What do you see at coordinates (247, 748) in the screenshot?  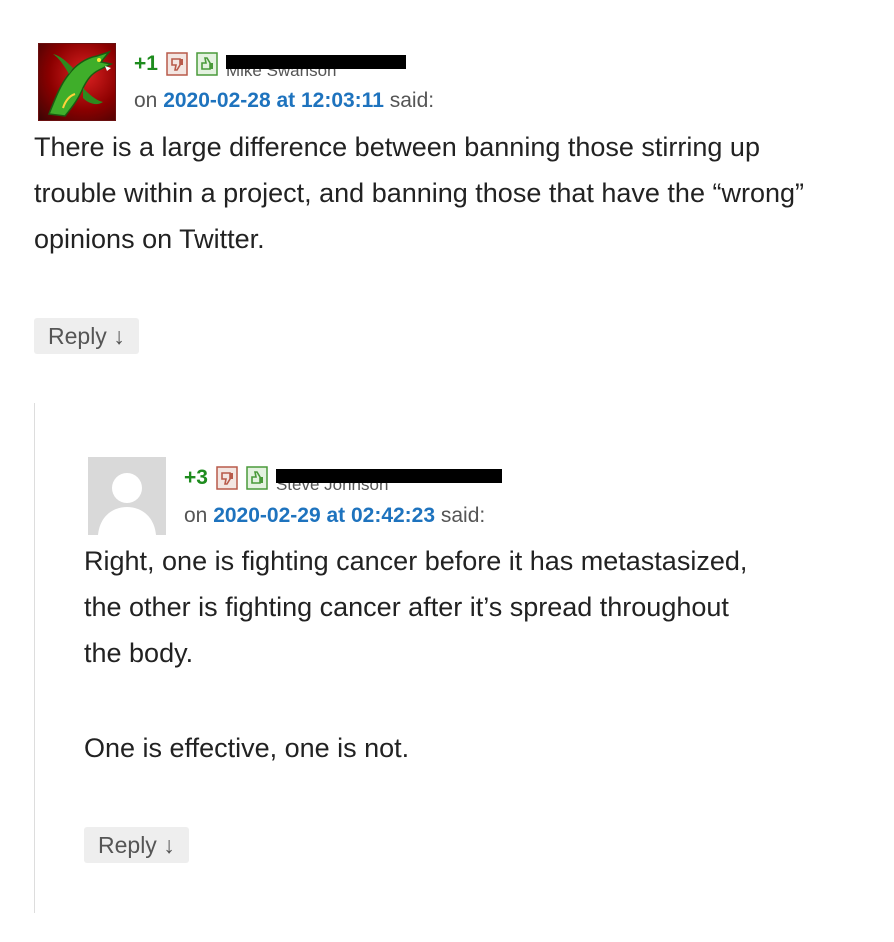 I see `comment-body-paragraph: One is effective, one is not.` at bounding box center [247, 748].